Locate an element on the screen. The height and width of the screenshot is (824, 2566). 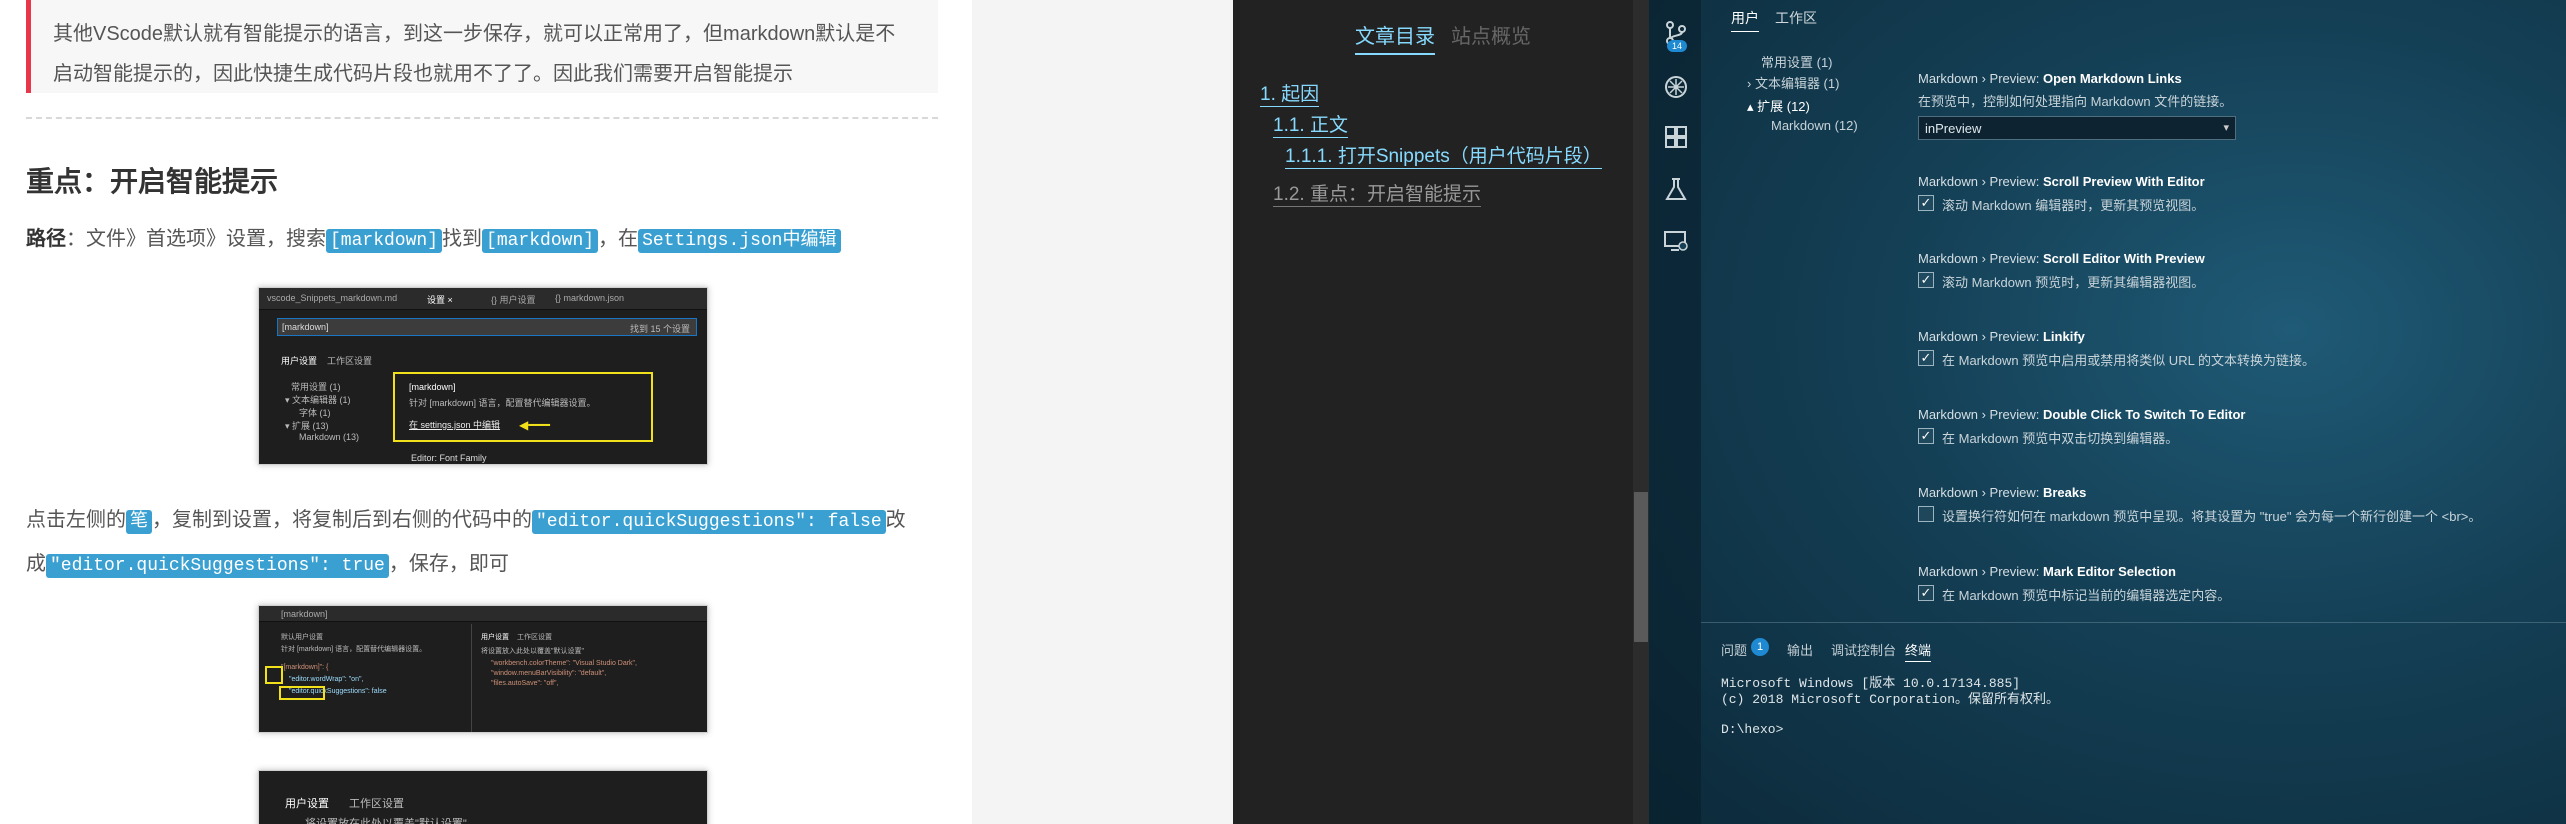
inline-code: 笔 is located at coordinates (139, 522).